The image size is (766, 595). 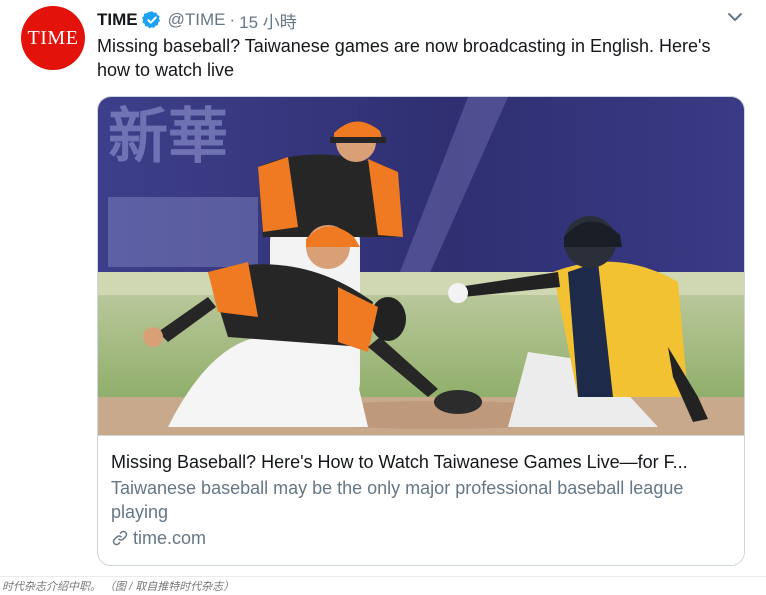 I want to click on author-handle: @TIME, so click(x=197, y=20).